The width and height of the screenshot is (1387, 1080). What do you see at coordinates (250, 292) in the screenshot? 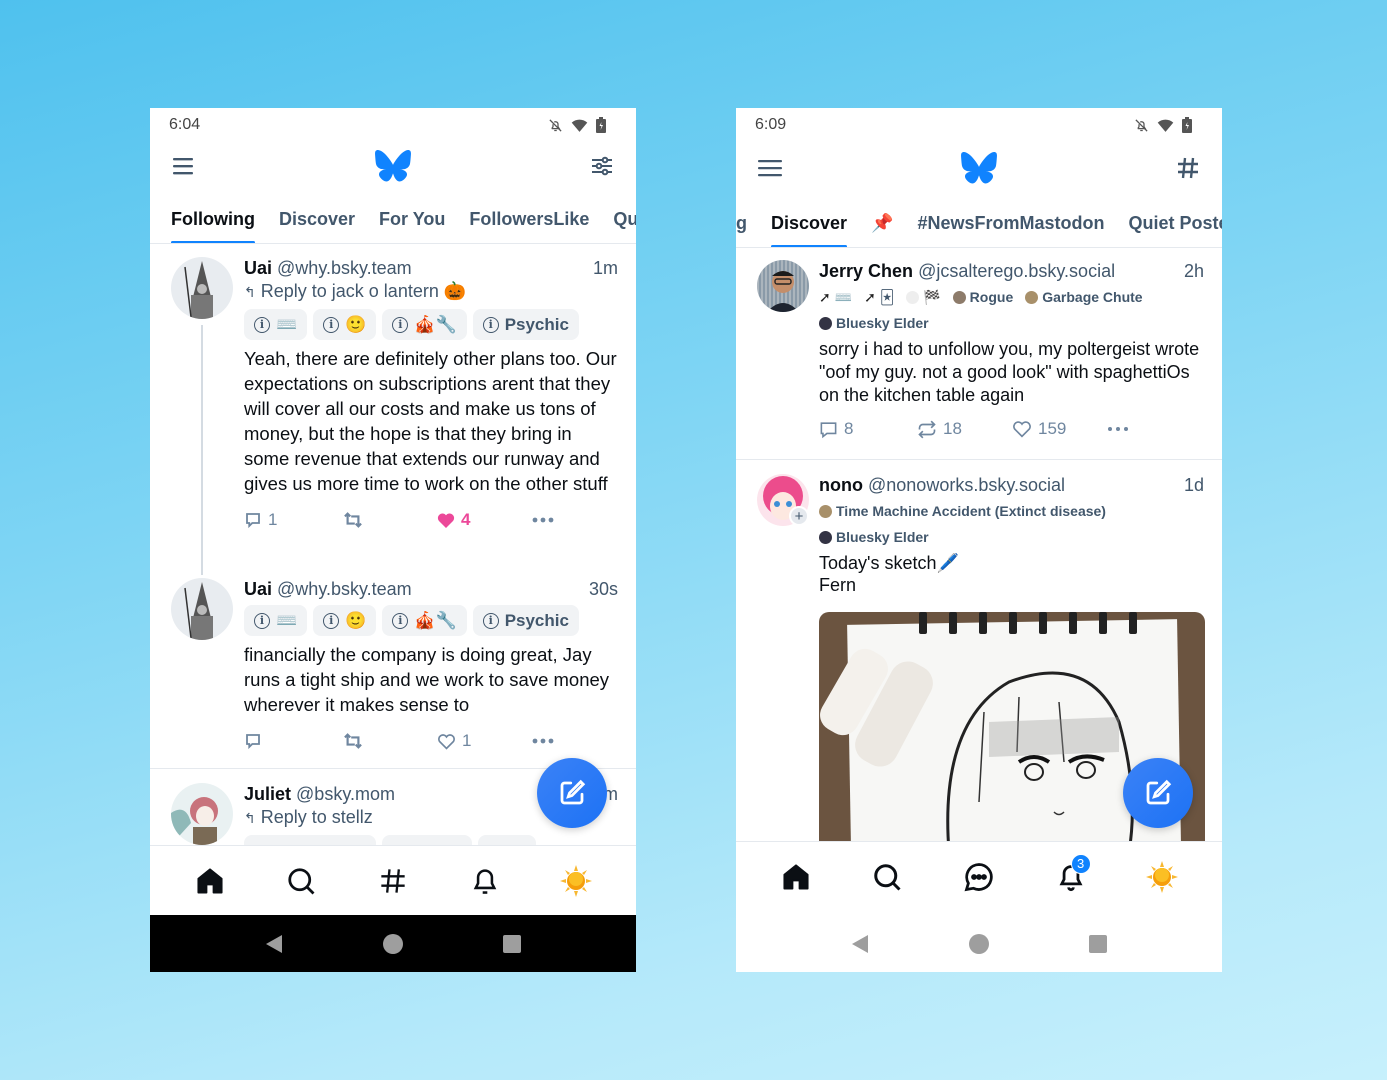
I see `reply-arrow-icon: ↰` at bounding box center [250, 292].